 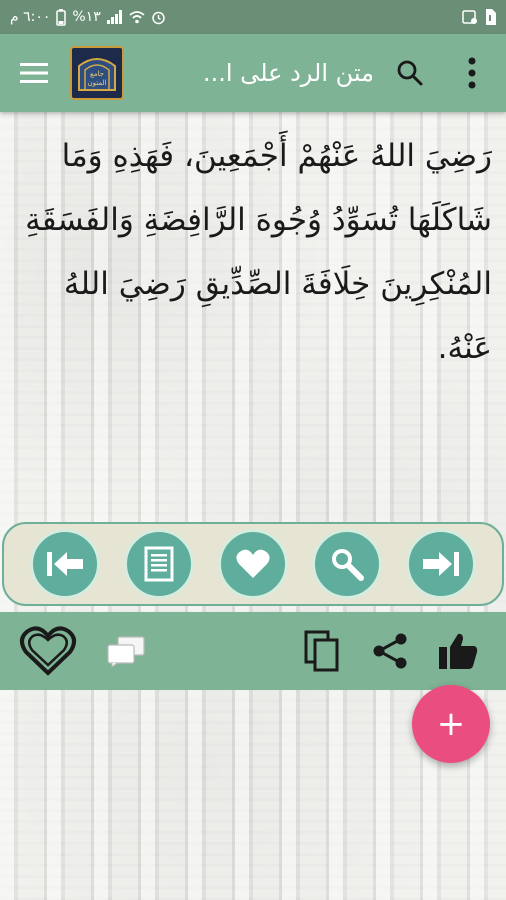 I want to click on share-button, so click(x=390, y=651).